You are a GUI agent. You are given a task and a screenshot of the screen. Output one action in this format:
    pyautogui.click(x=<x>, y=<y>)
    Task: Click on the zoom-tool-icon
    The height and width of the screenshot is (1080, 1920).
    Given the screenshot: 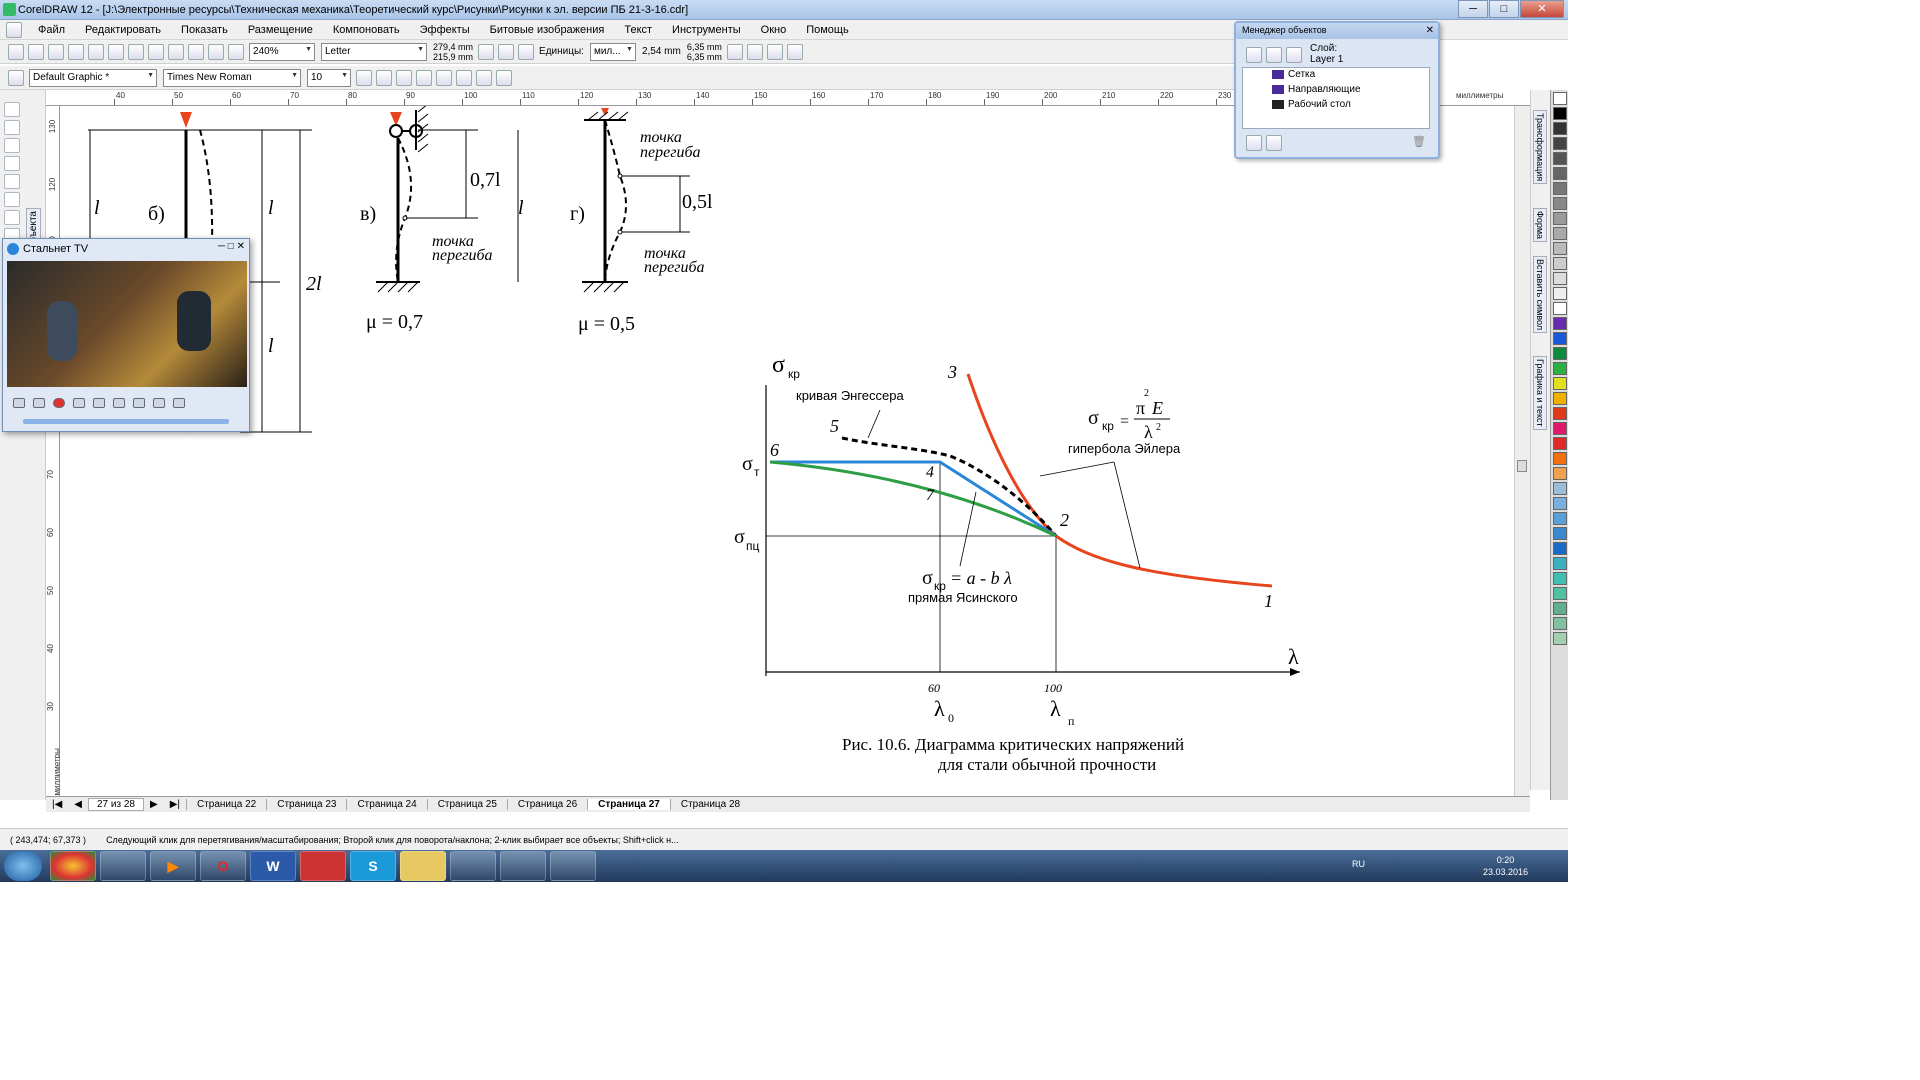 What is the action you would take?
    pyautogui.click(x=12, y=145)
    